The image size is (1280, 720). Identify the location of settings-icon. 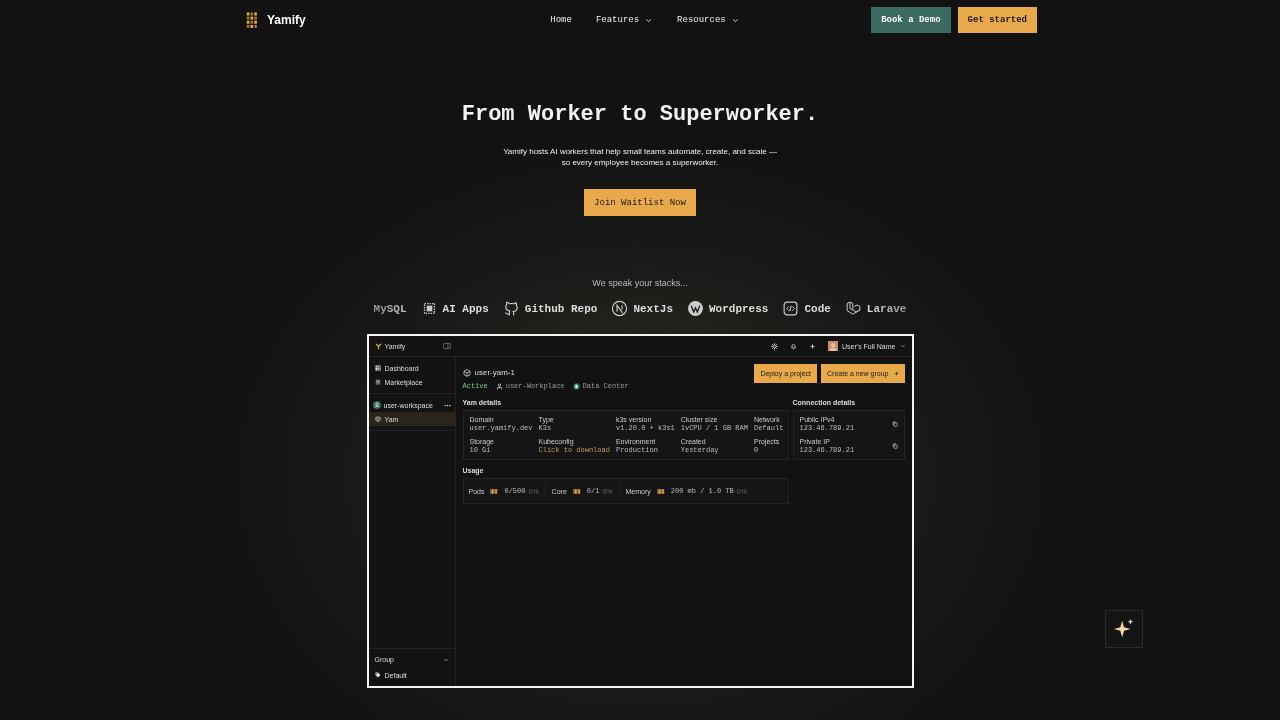
(775, 346).